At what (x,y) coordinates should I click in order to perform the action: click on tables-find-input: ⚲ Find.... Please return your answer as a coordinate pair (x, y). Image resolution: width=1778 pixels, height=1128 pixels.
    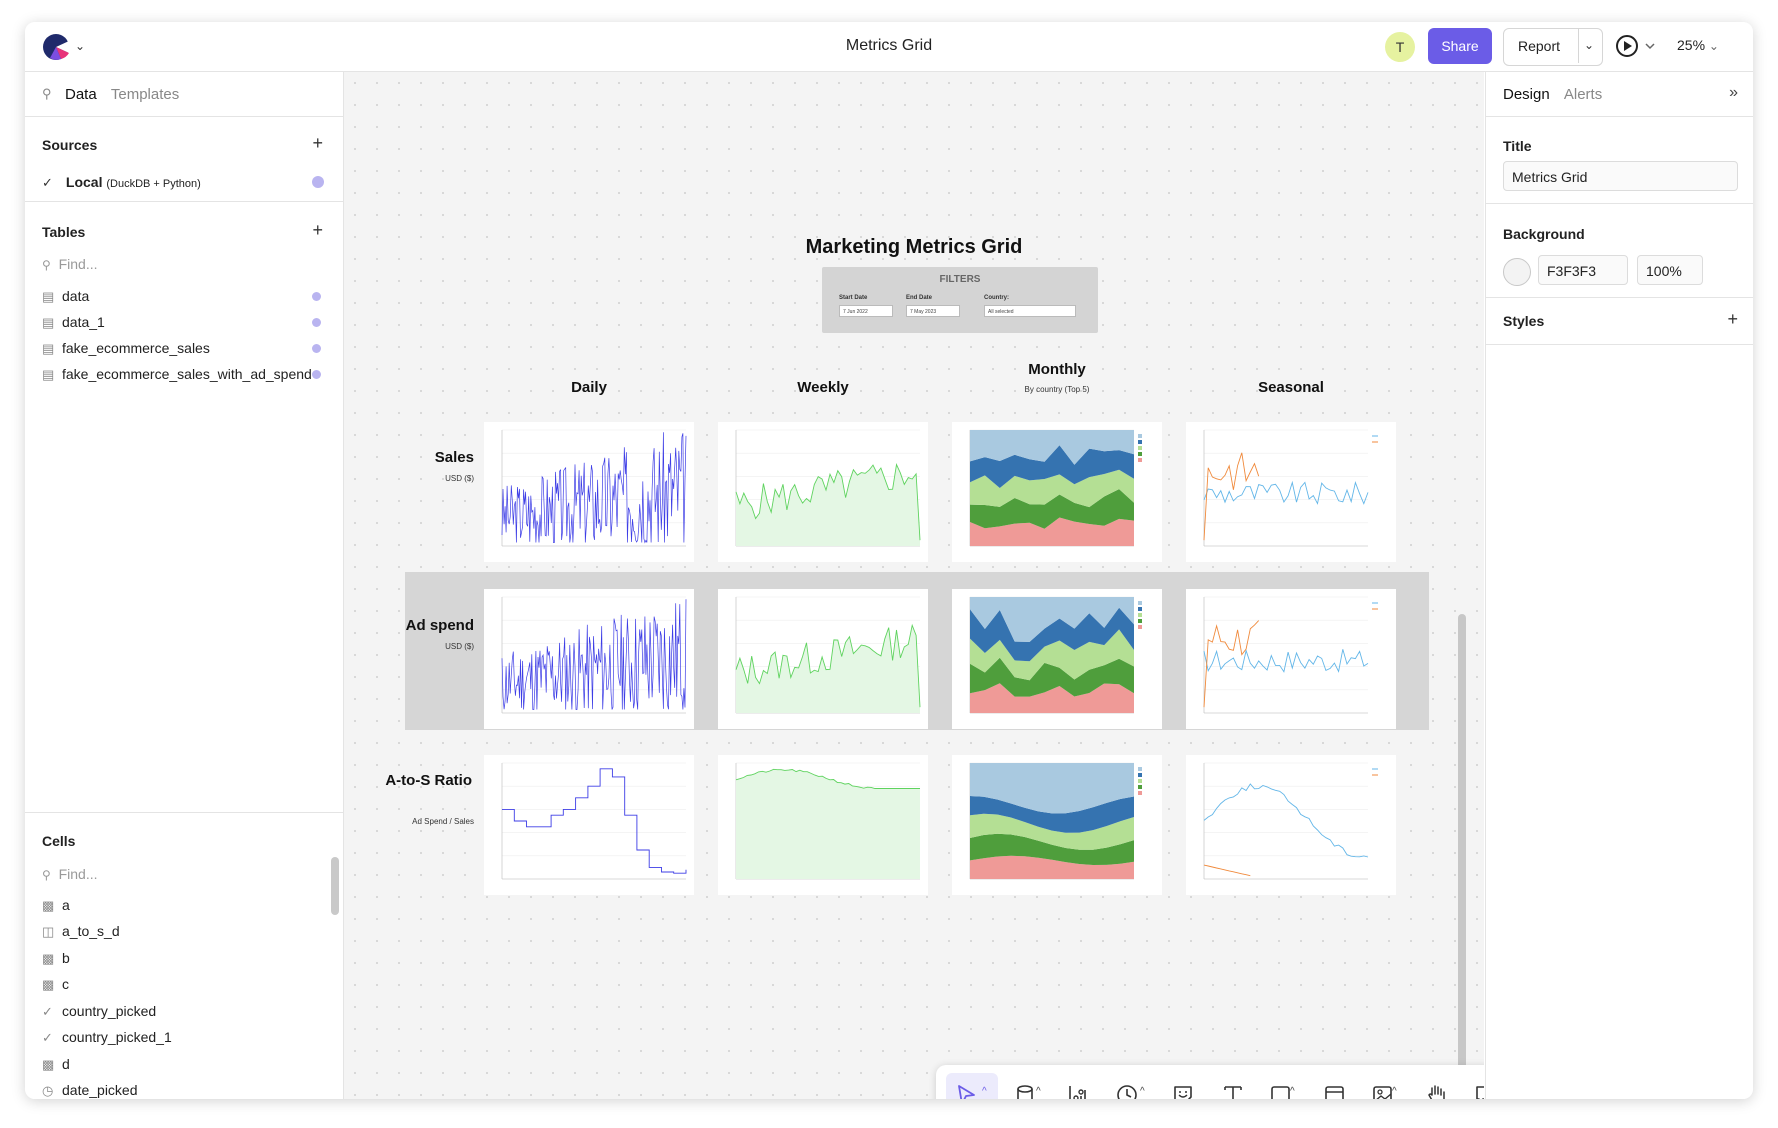
    Looking at the image, I should click on (69, 264).